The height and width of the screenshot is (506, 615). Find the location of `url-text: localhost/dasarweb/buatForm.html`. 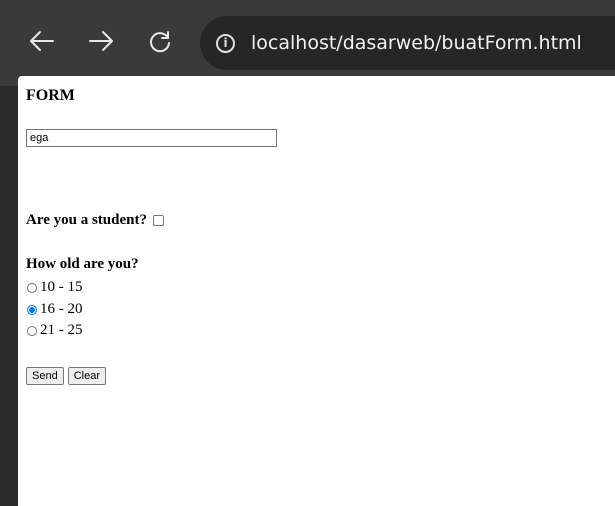

url-text: localhost/dasarweb/buatForm.html is located at coordinates (416, 43).